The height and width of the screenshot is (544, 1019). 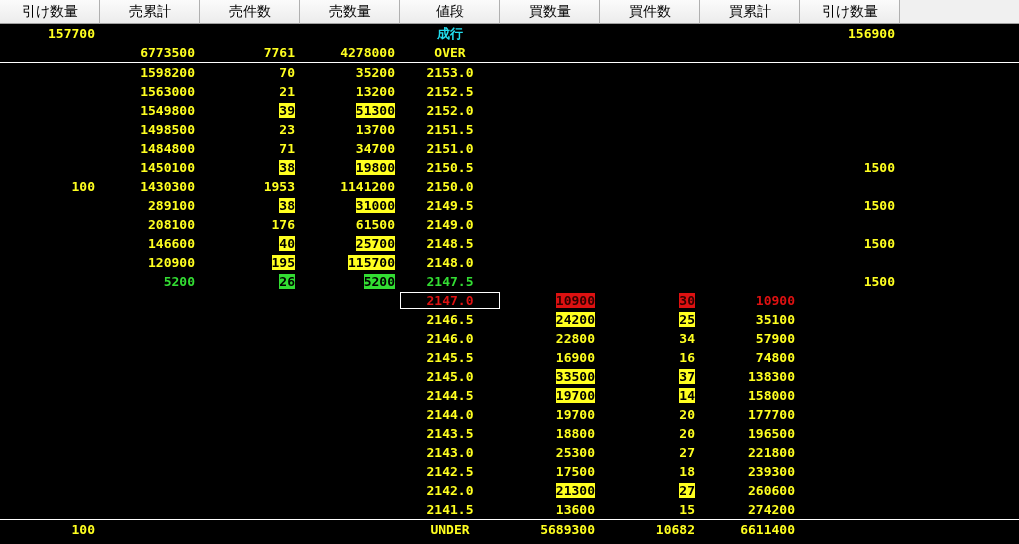 What do you see at coordinates (450, 395) in the screenshot?
I see `table-cell: 2144.5` at bounding box center [450, 395].